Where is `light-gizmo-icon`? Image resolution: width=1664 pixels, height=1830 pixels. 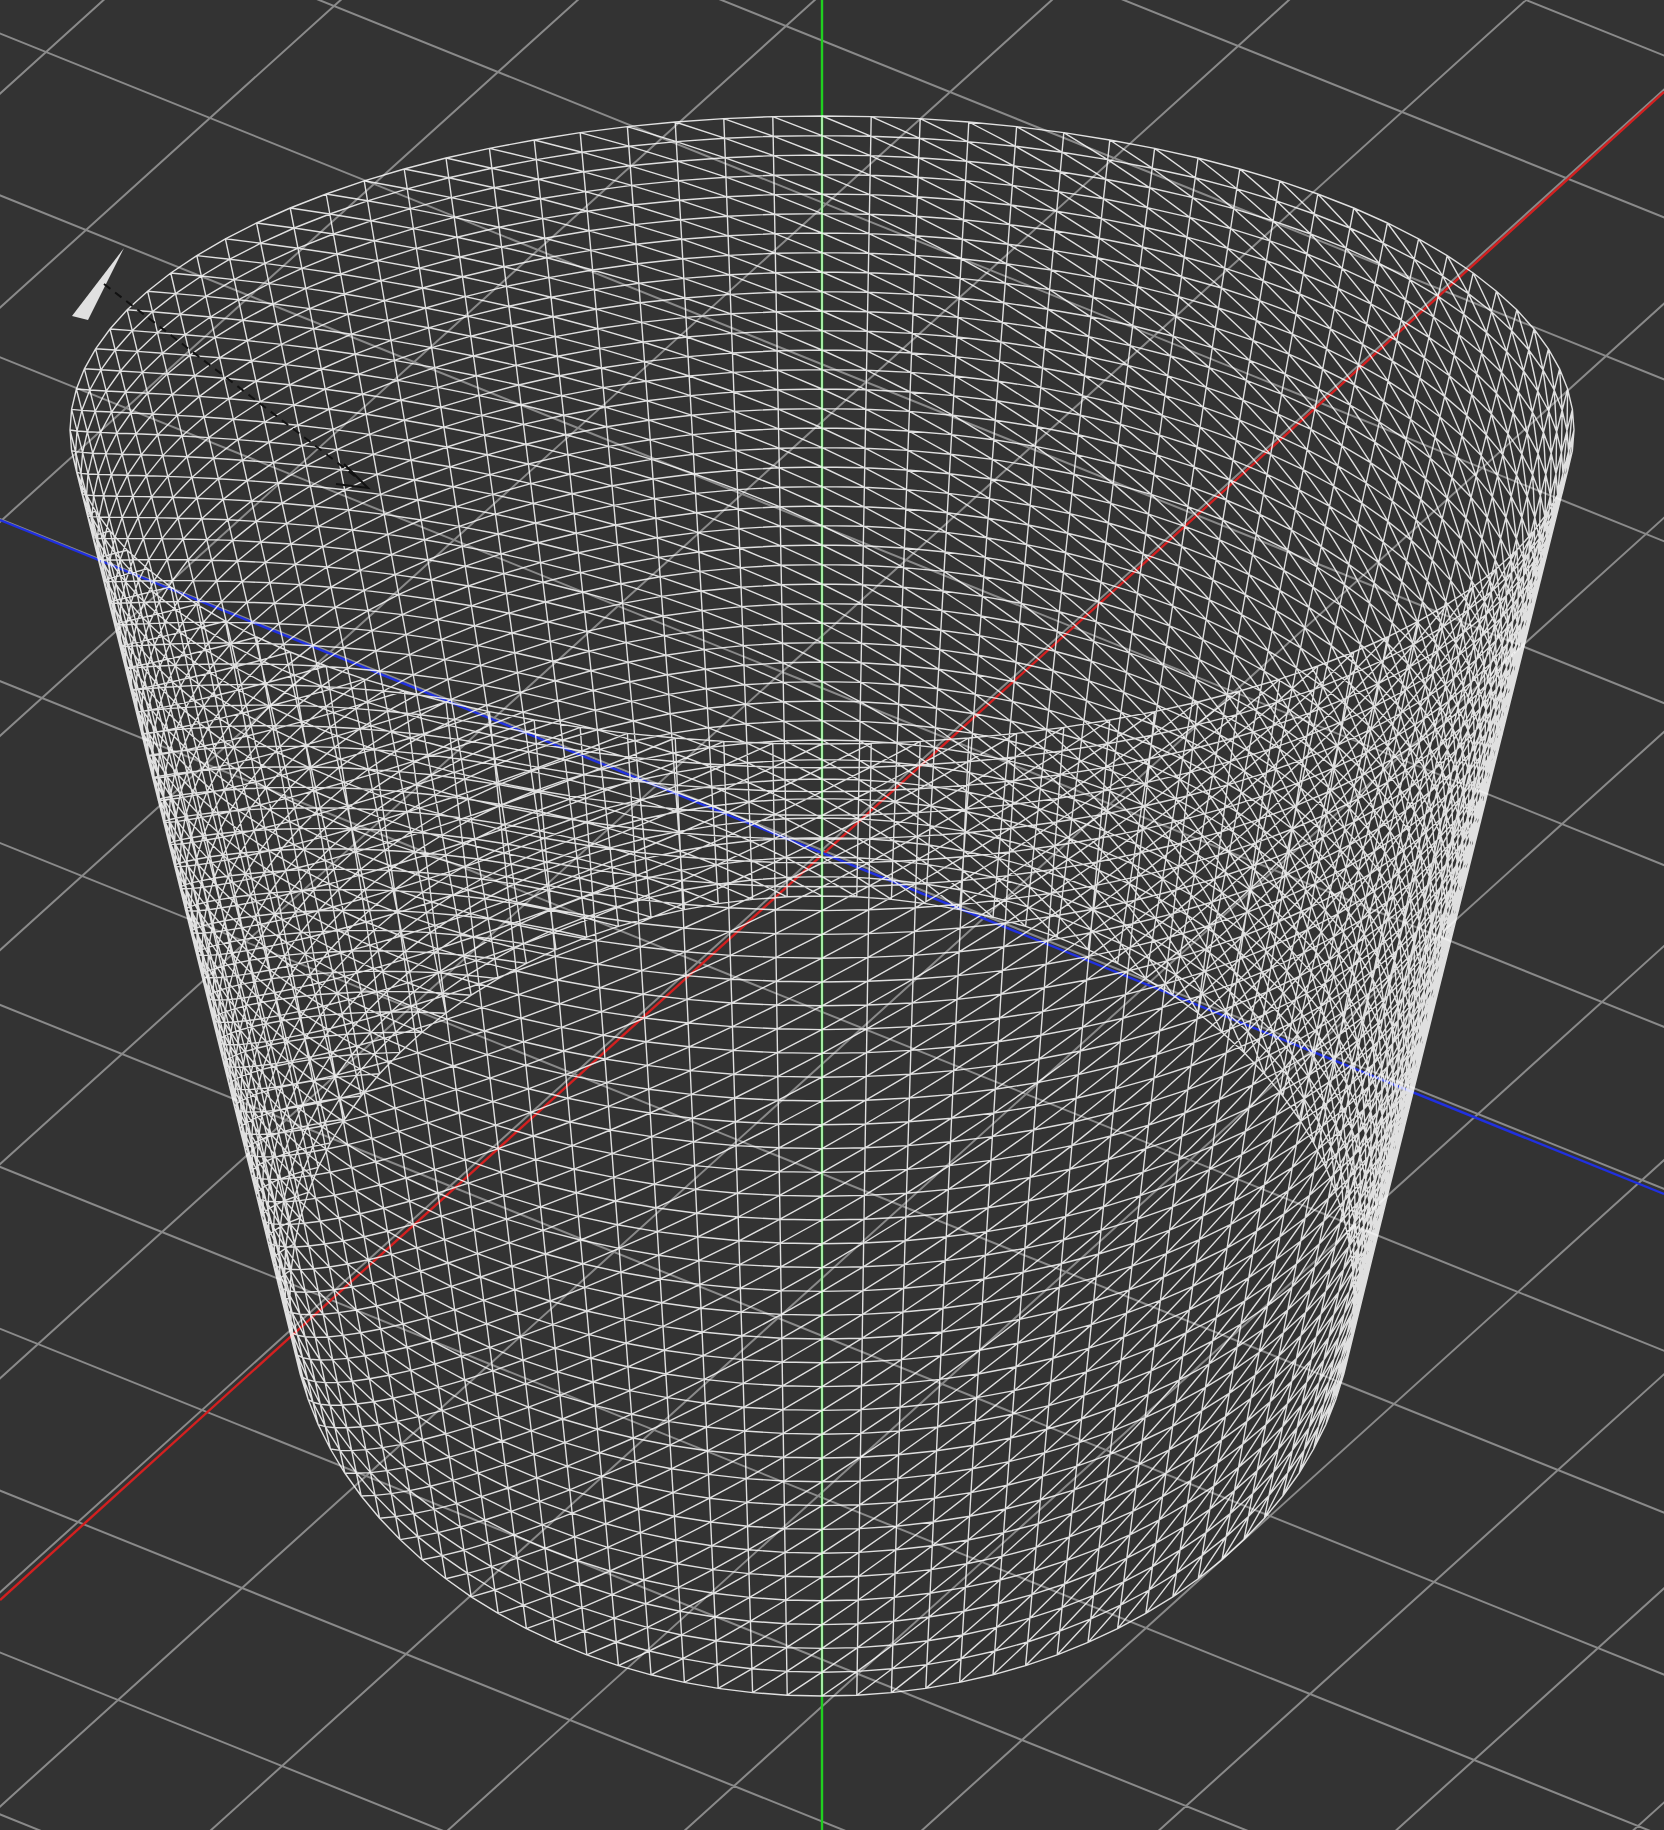 light-gizmo-icon is located at coordinates (221, 369).